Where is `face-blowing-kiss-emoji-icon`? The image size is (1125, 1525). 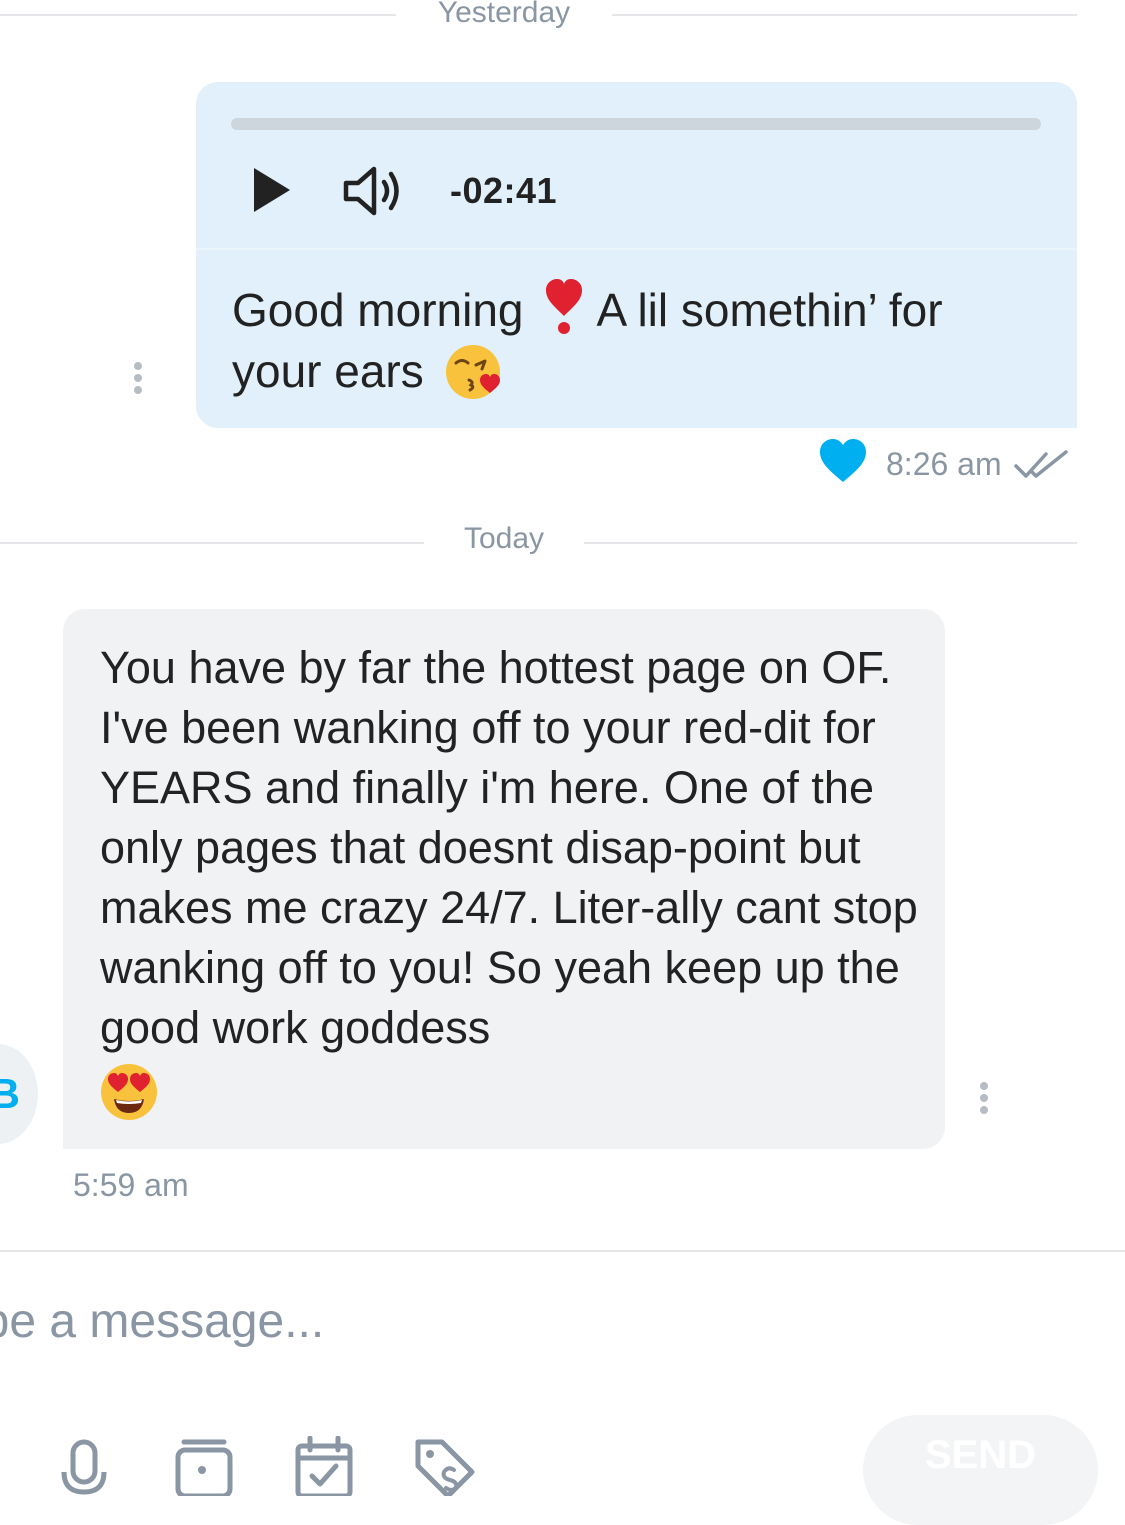
face-blowing-kiss-emoji-icon is located at coordinates (472, 372).